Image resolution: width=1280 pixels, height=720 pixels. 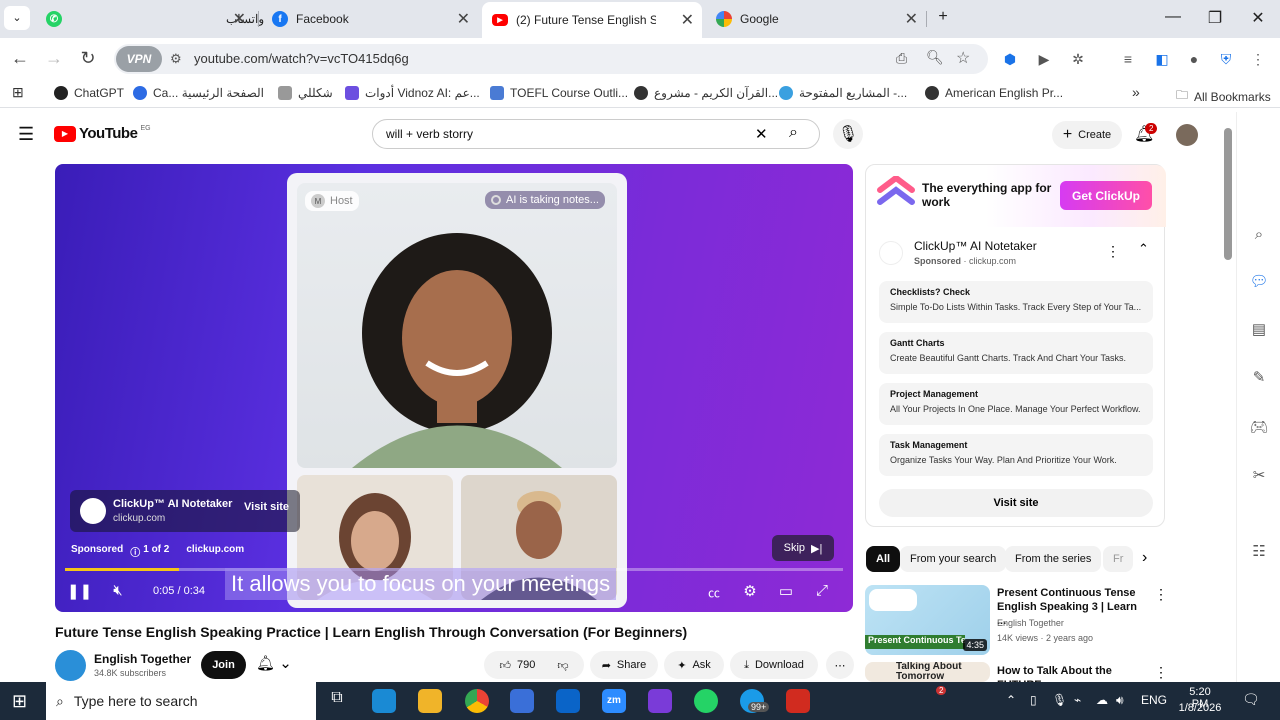 I want to click on search-query: will + verb storry, so click(x=429, y=134).